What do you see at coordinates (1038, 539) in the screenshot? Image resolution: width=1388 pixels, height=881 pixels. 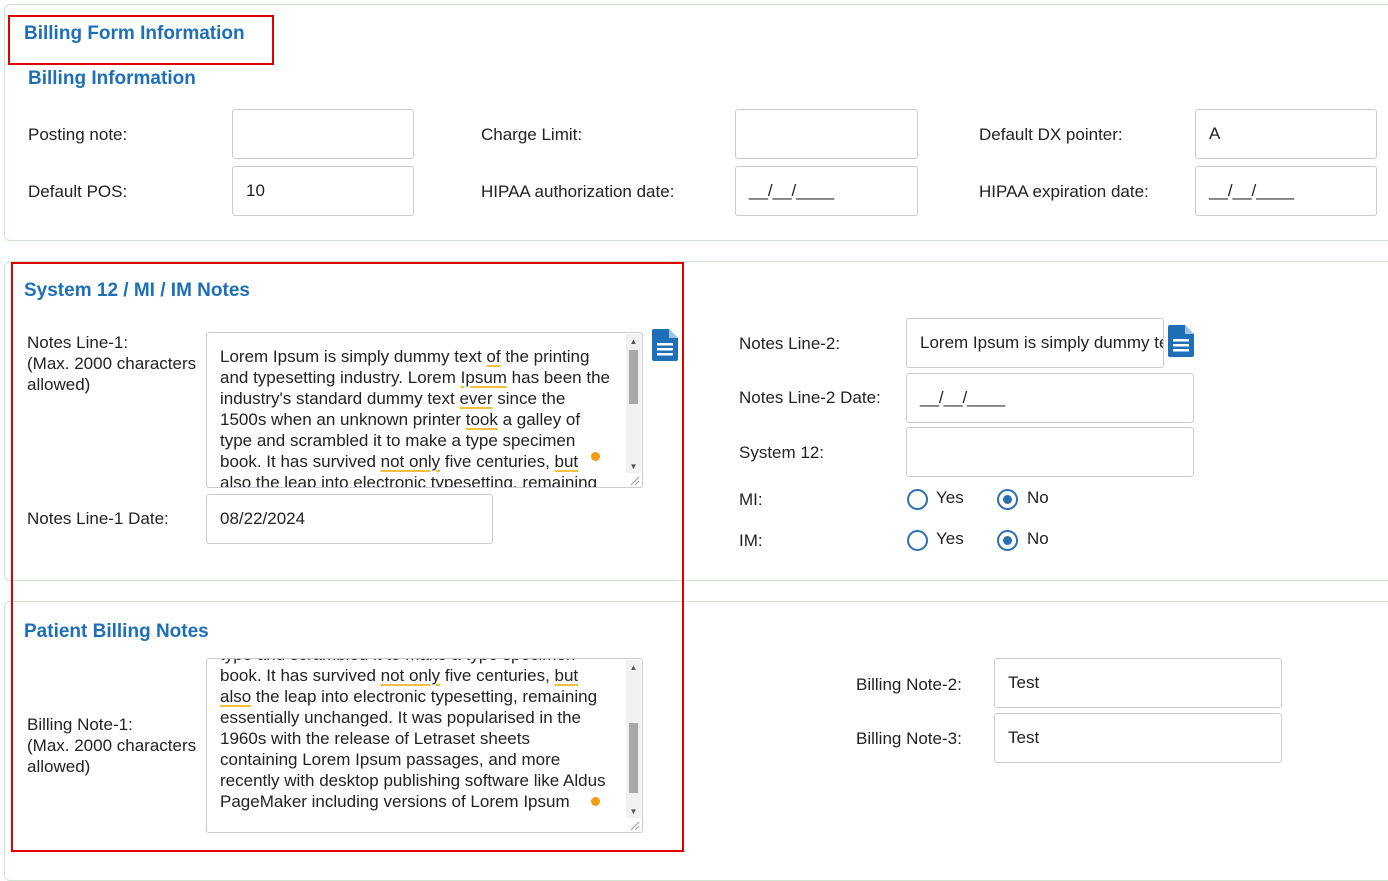 I see `im-no-label: No` at bounding box center [1038, 539].